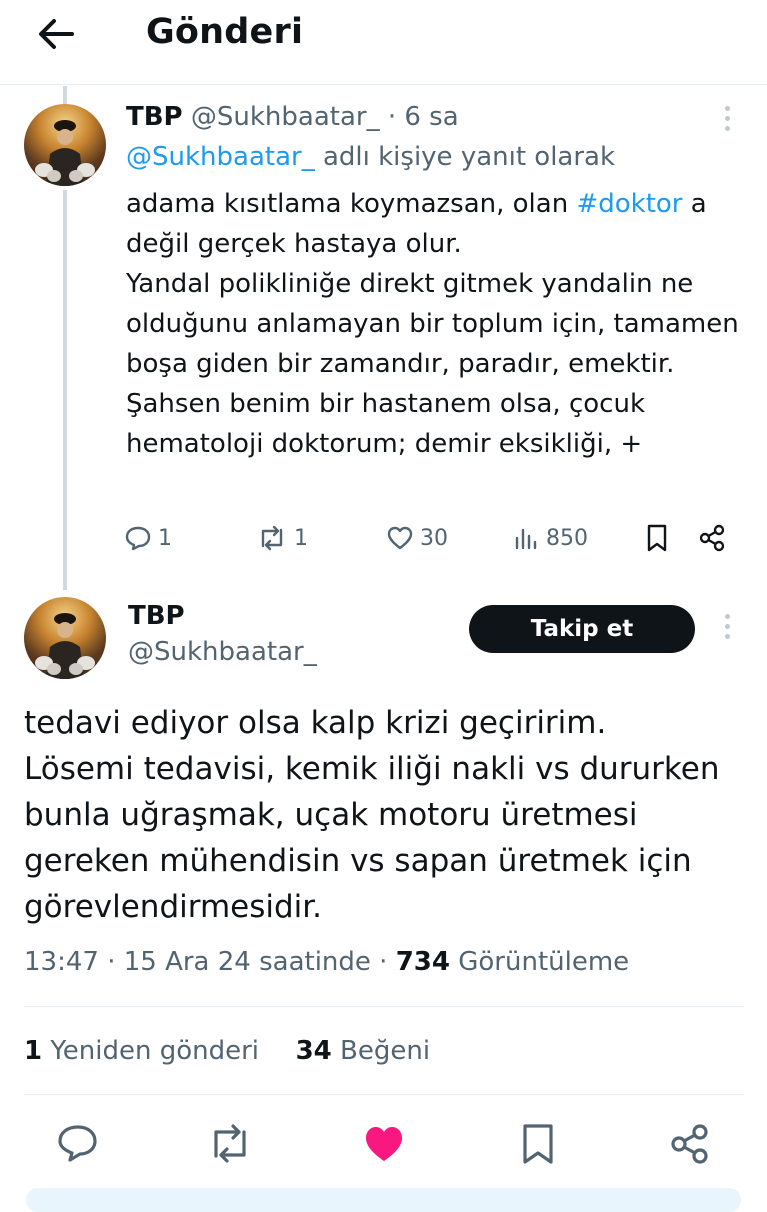 Image resolution: width=767 pixels, height=1212 pixels. Describe the element at coordinates (225, 32) in the screenshot. I see `page-title: Gönderi` at that location.